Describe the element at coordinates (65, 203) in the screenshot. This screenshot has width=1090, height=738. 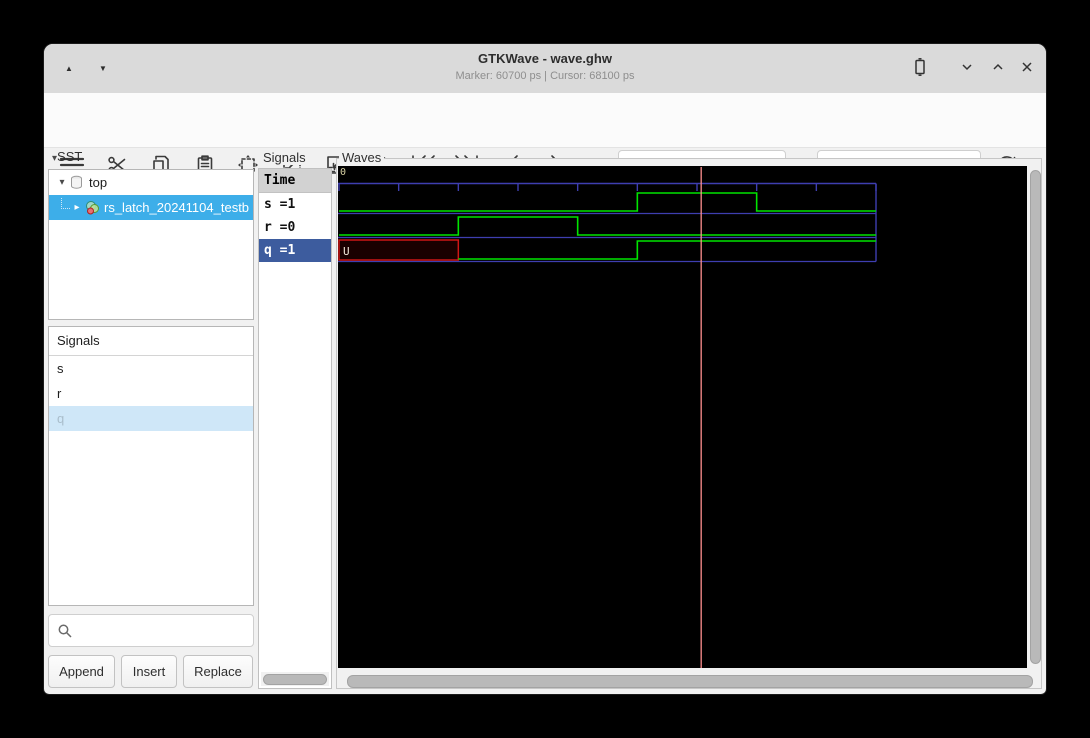
I see `tree-connector` at that location.